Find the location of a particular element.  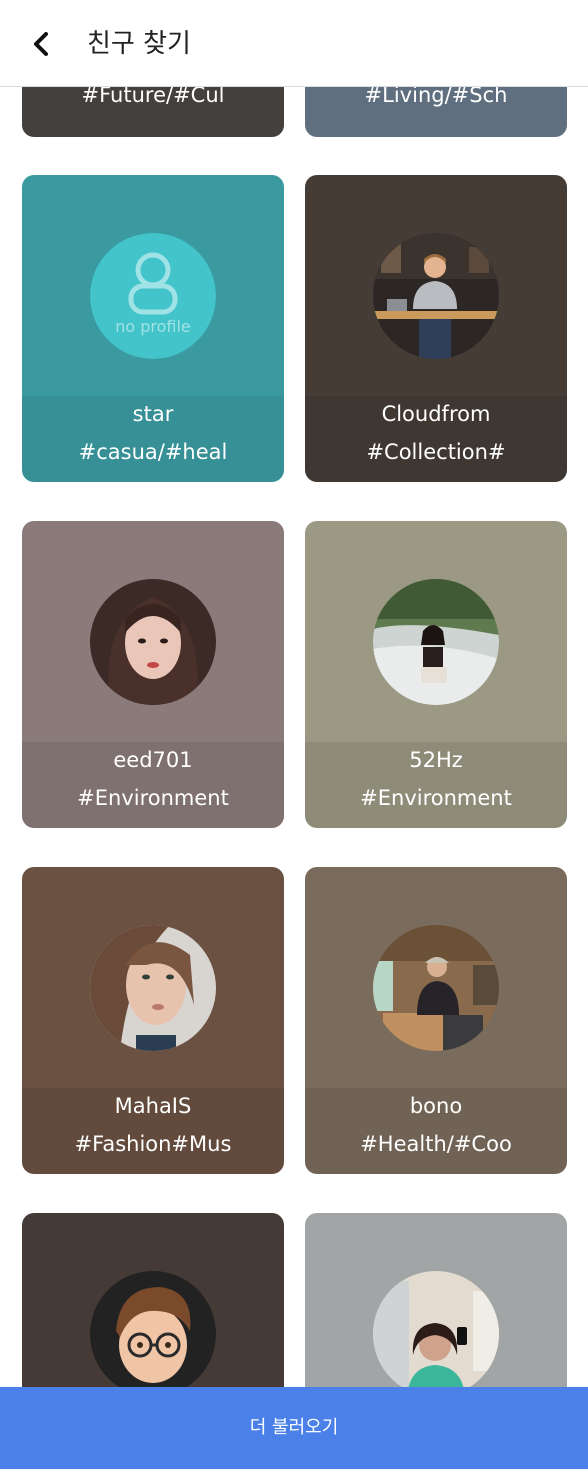

woman-at-waterfall-photo is located at coordinates (436, 642).